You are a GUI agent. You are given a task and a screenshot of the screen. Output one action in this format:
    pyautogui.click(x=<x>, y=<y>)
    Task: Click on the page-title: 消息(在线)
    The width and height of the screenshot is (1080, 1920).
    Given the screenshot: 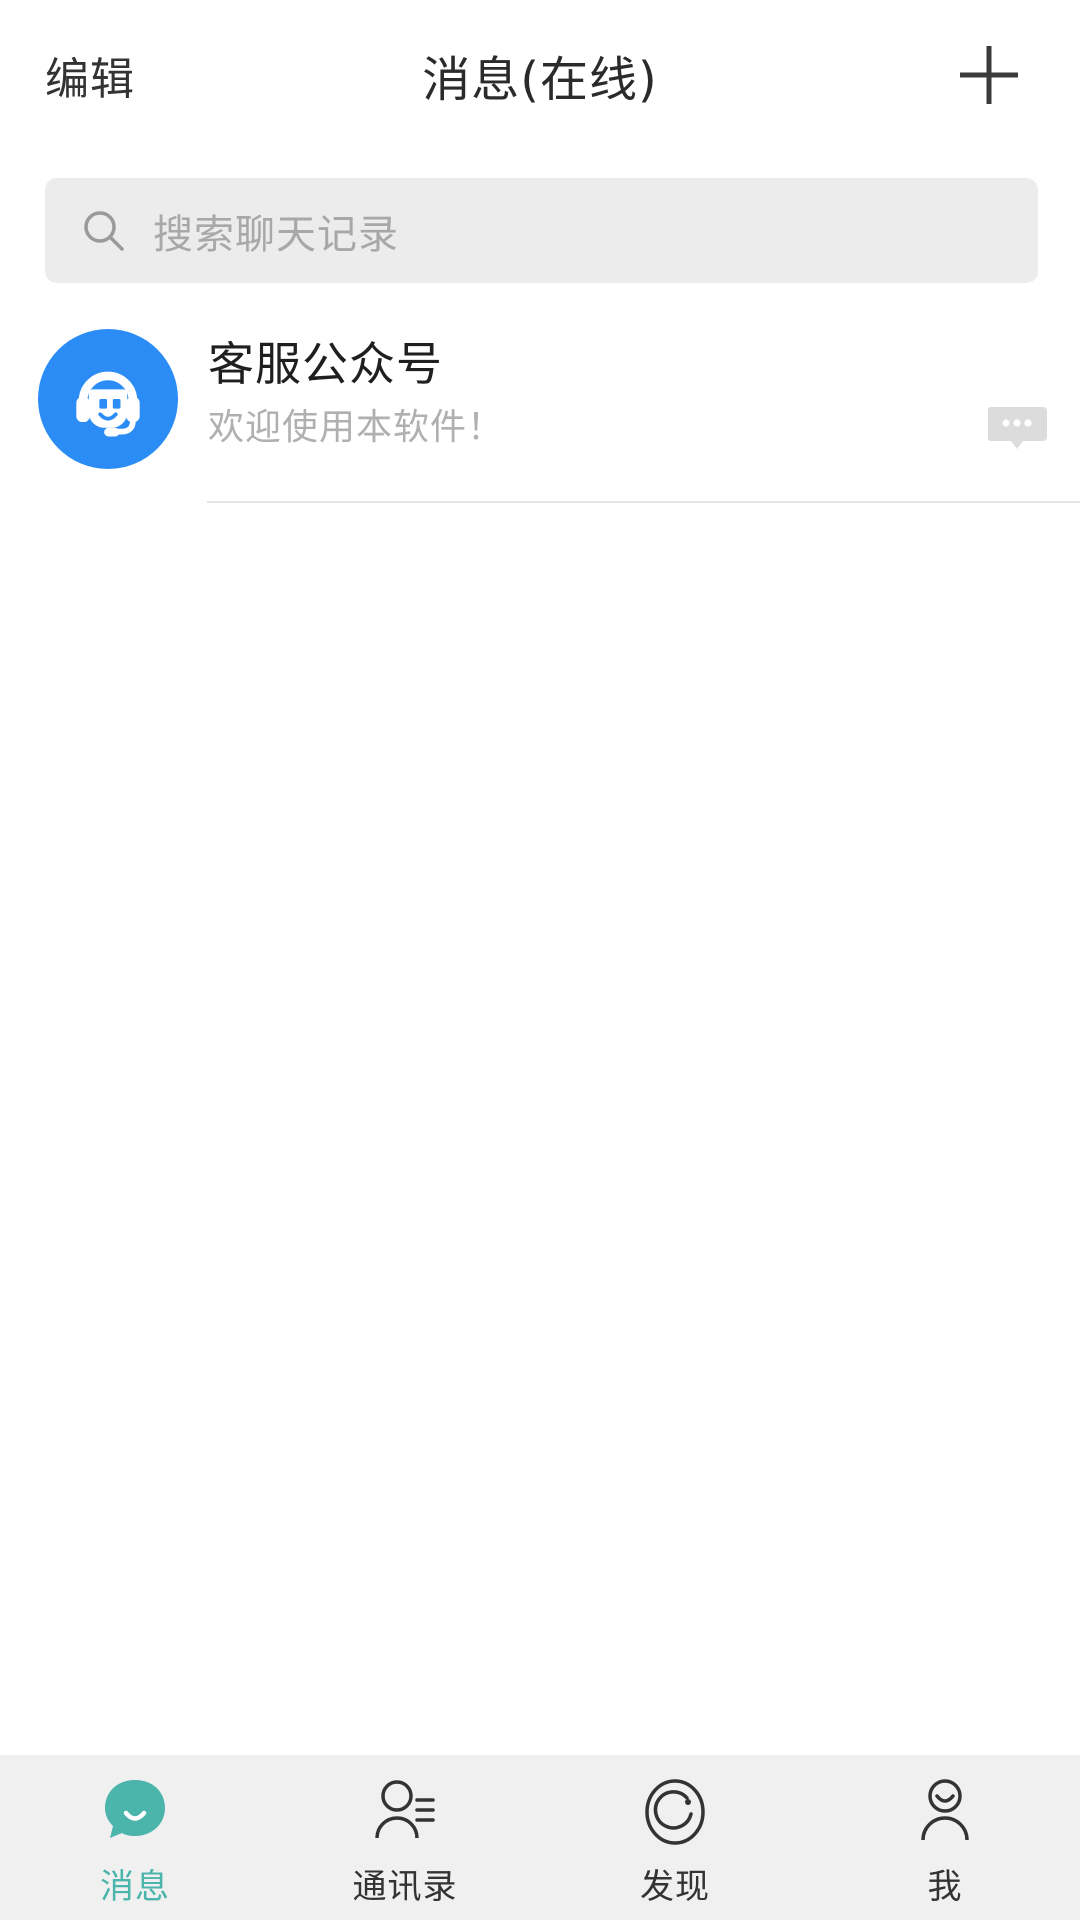 What is the action you would take?
    pyautogui.click(x=540, y=80)
    